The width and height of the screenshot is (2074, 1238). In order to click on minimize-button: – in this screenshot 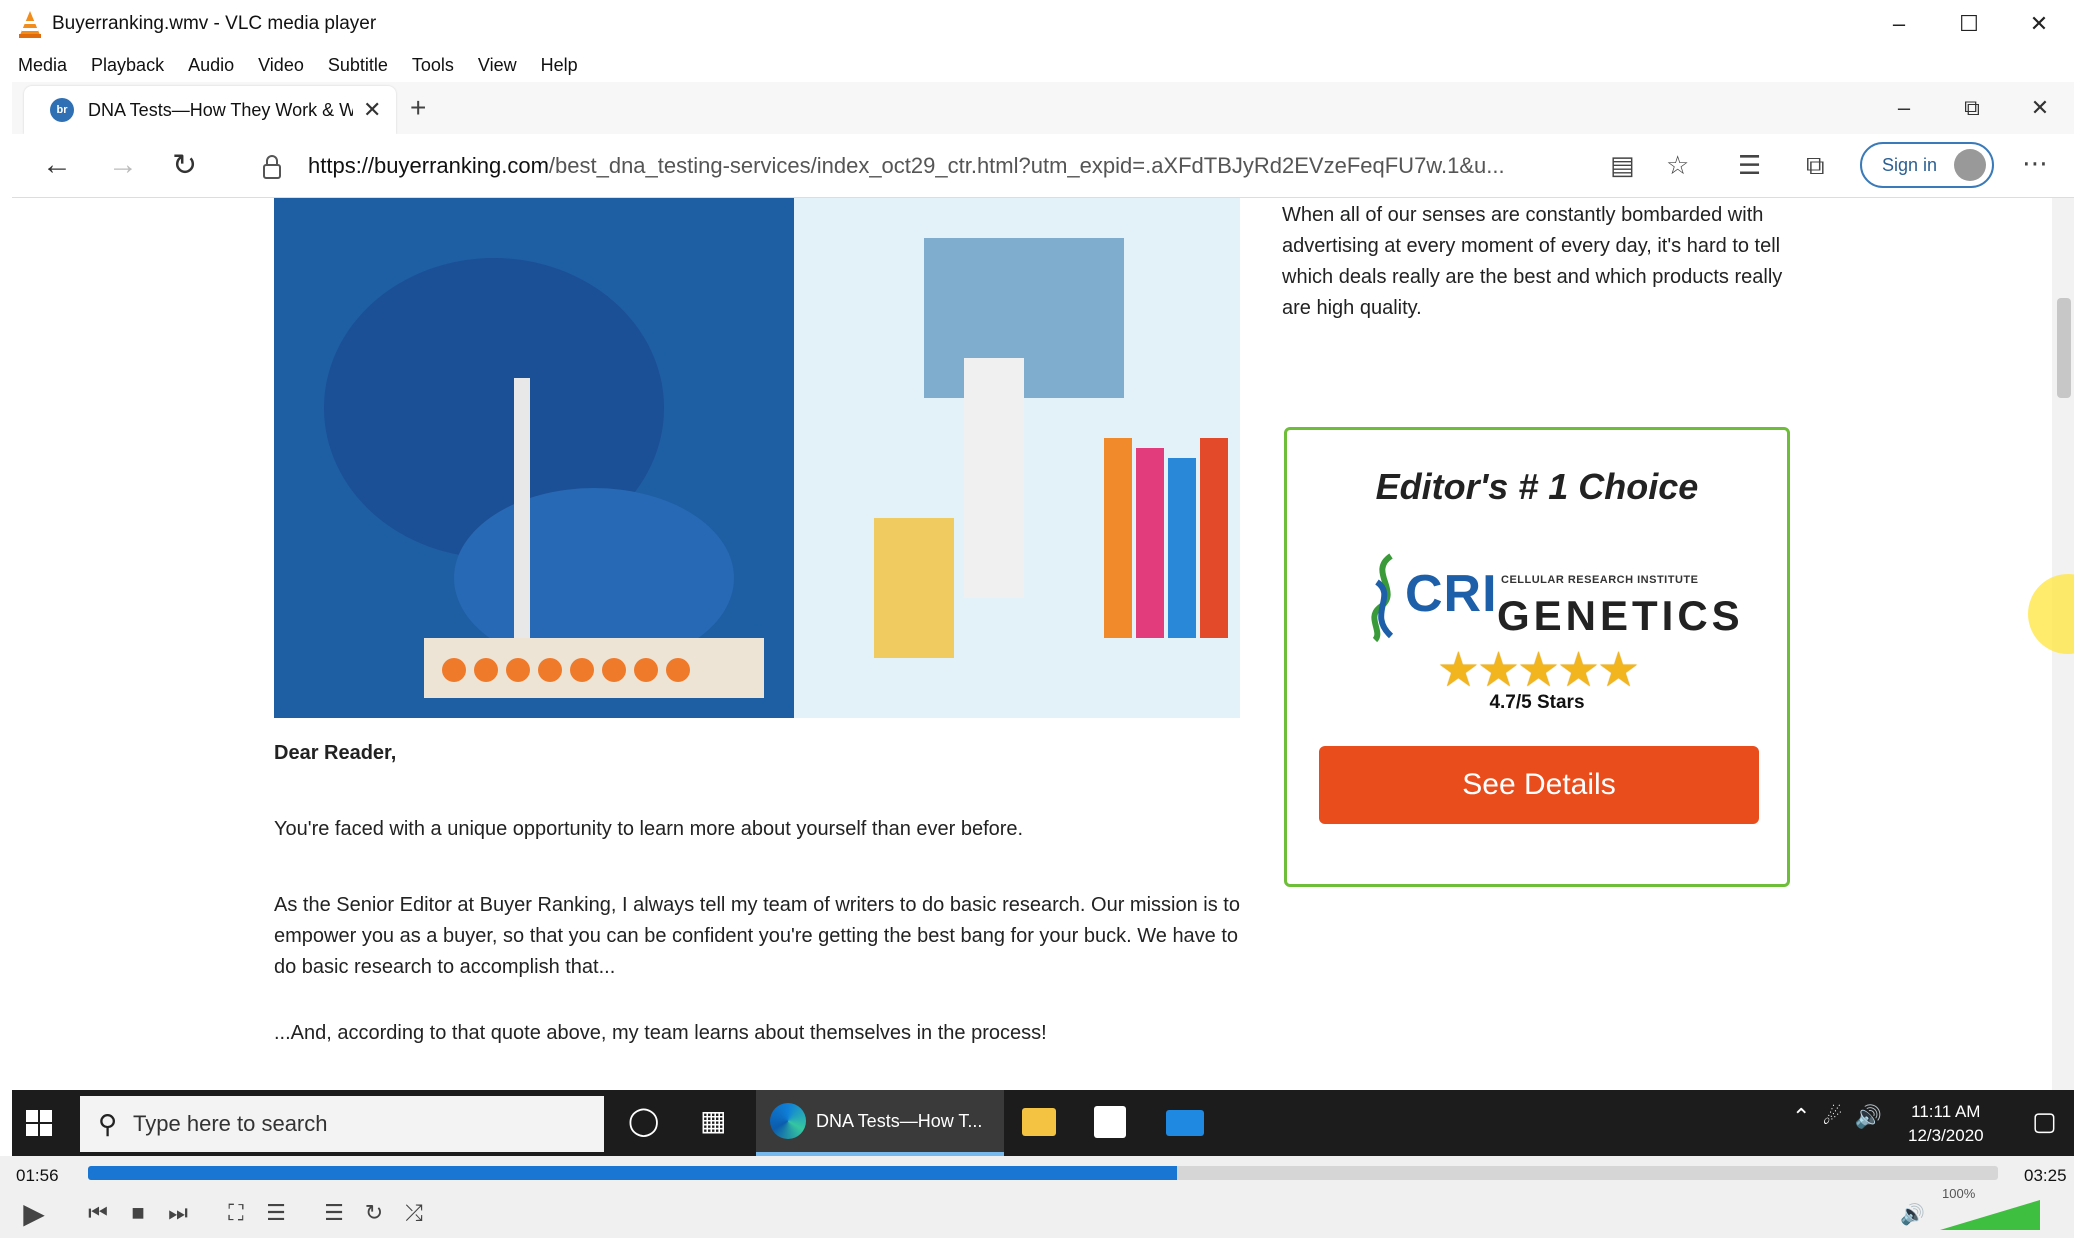, I will do `click(1899, 24)`.